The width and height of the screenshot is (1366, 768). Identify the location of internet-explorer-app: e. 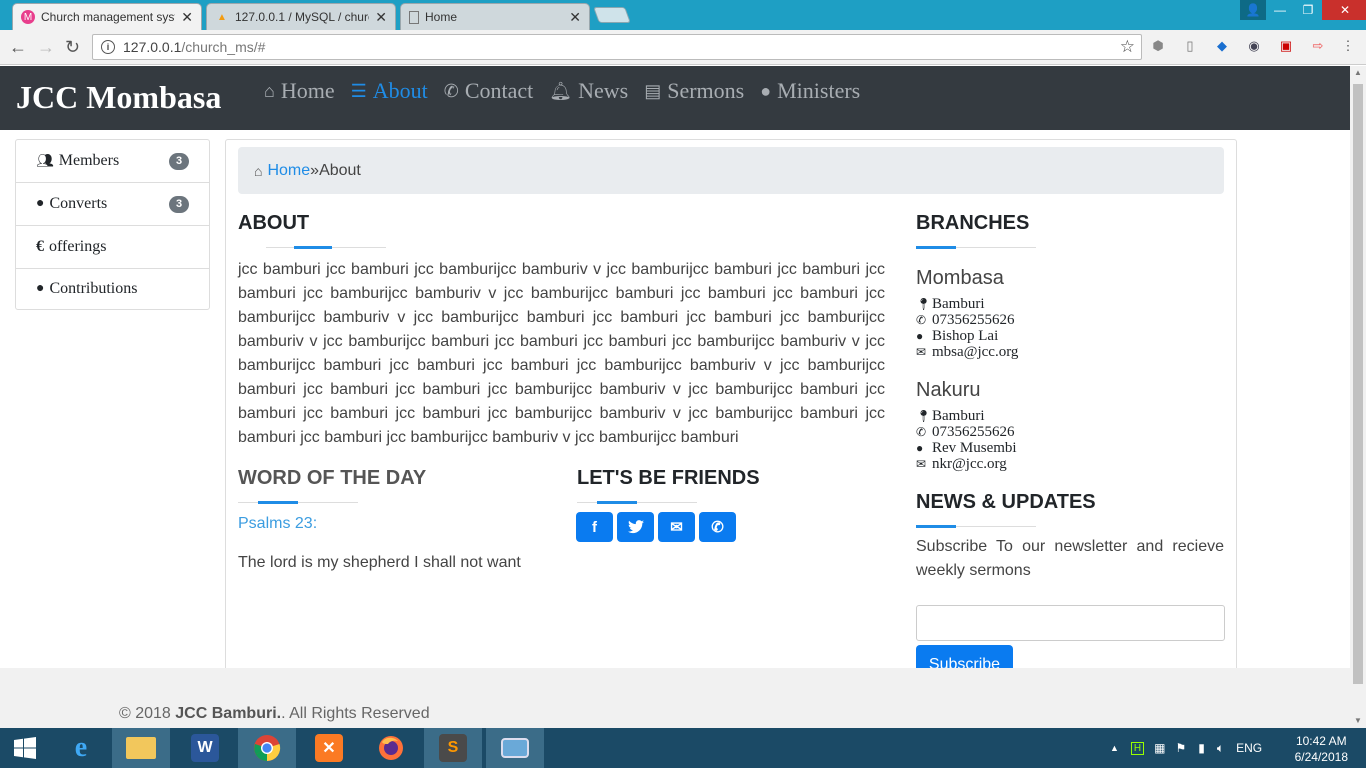
(81, 748).